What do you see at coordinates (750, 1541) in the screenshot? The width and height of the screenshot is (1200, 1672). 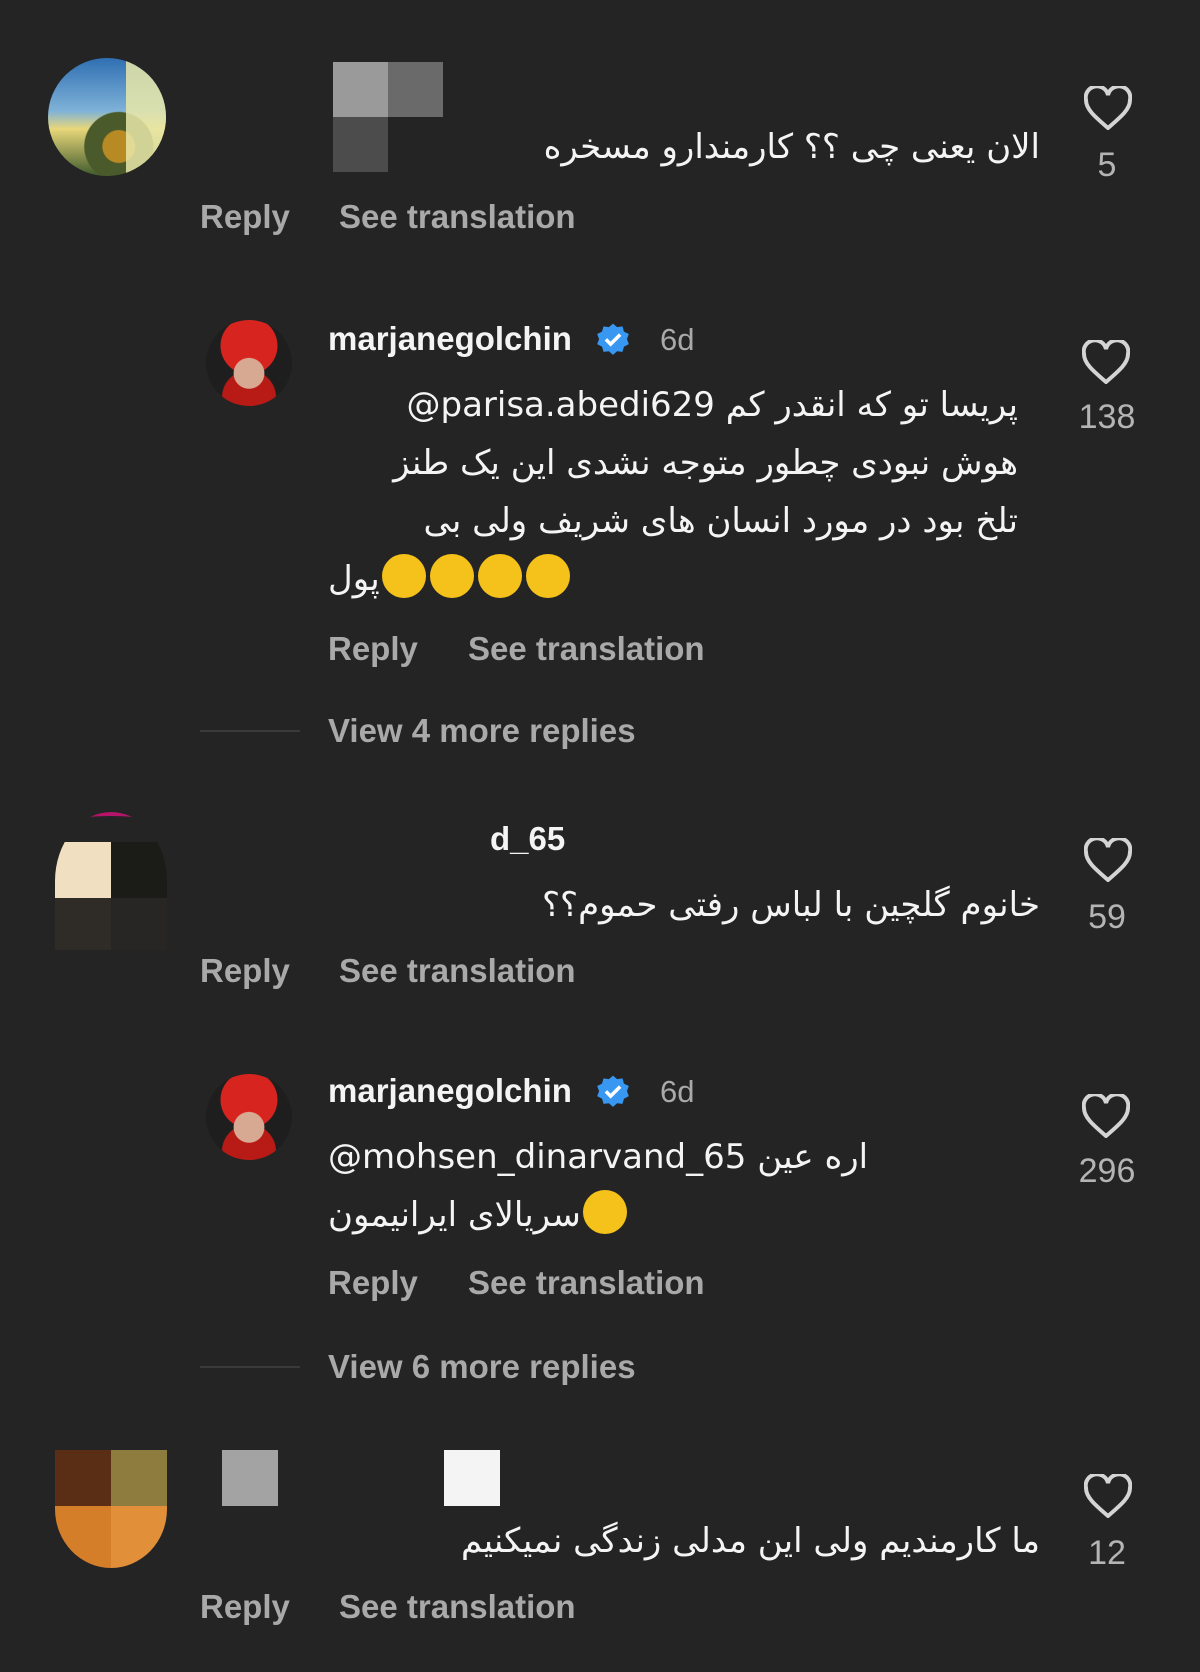 I see `comment-text: ما کارمندیم ولی این مدلی زندگی نمیکنیم` at bounding box center [750, 1541].